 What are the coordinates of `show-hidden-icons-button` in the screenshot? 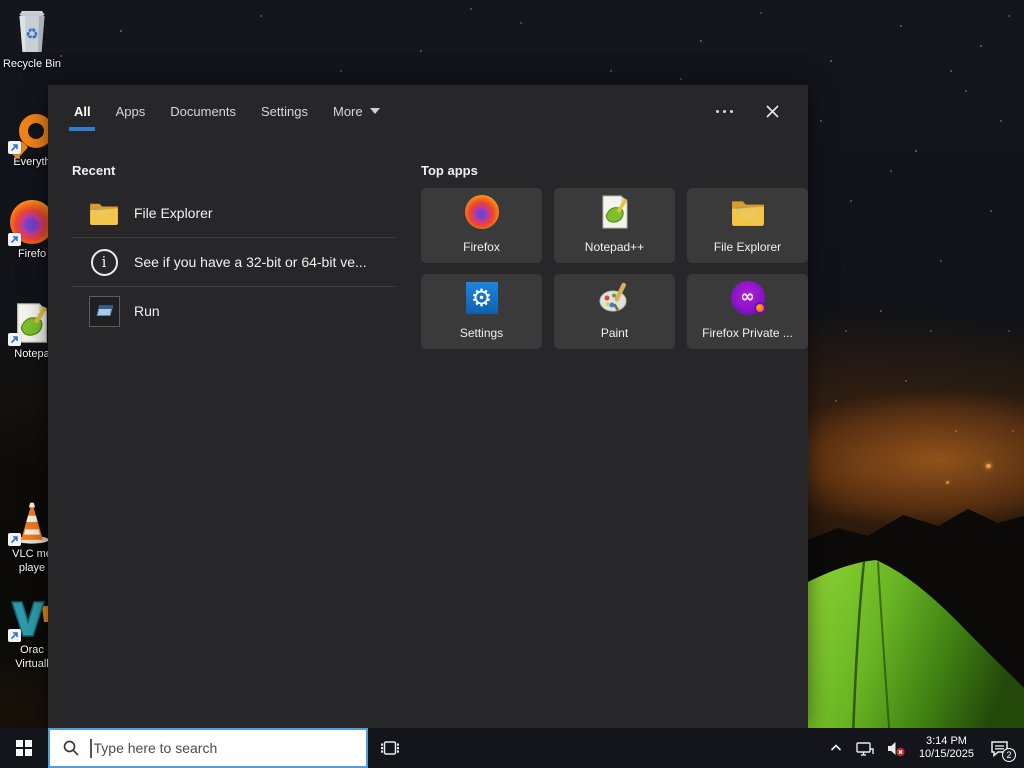 It's located at (836, 748).